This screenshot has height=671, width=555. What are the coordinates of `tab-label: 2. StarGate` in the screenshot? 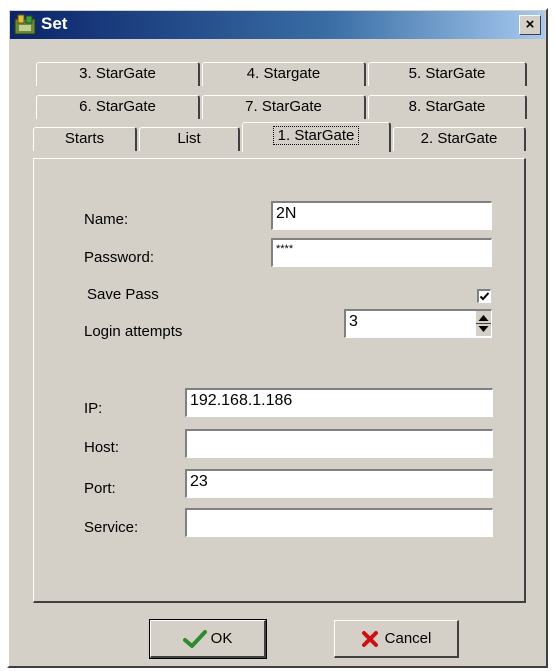 It's located at (459, 138).